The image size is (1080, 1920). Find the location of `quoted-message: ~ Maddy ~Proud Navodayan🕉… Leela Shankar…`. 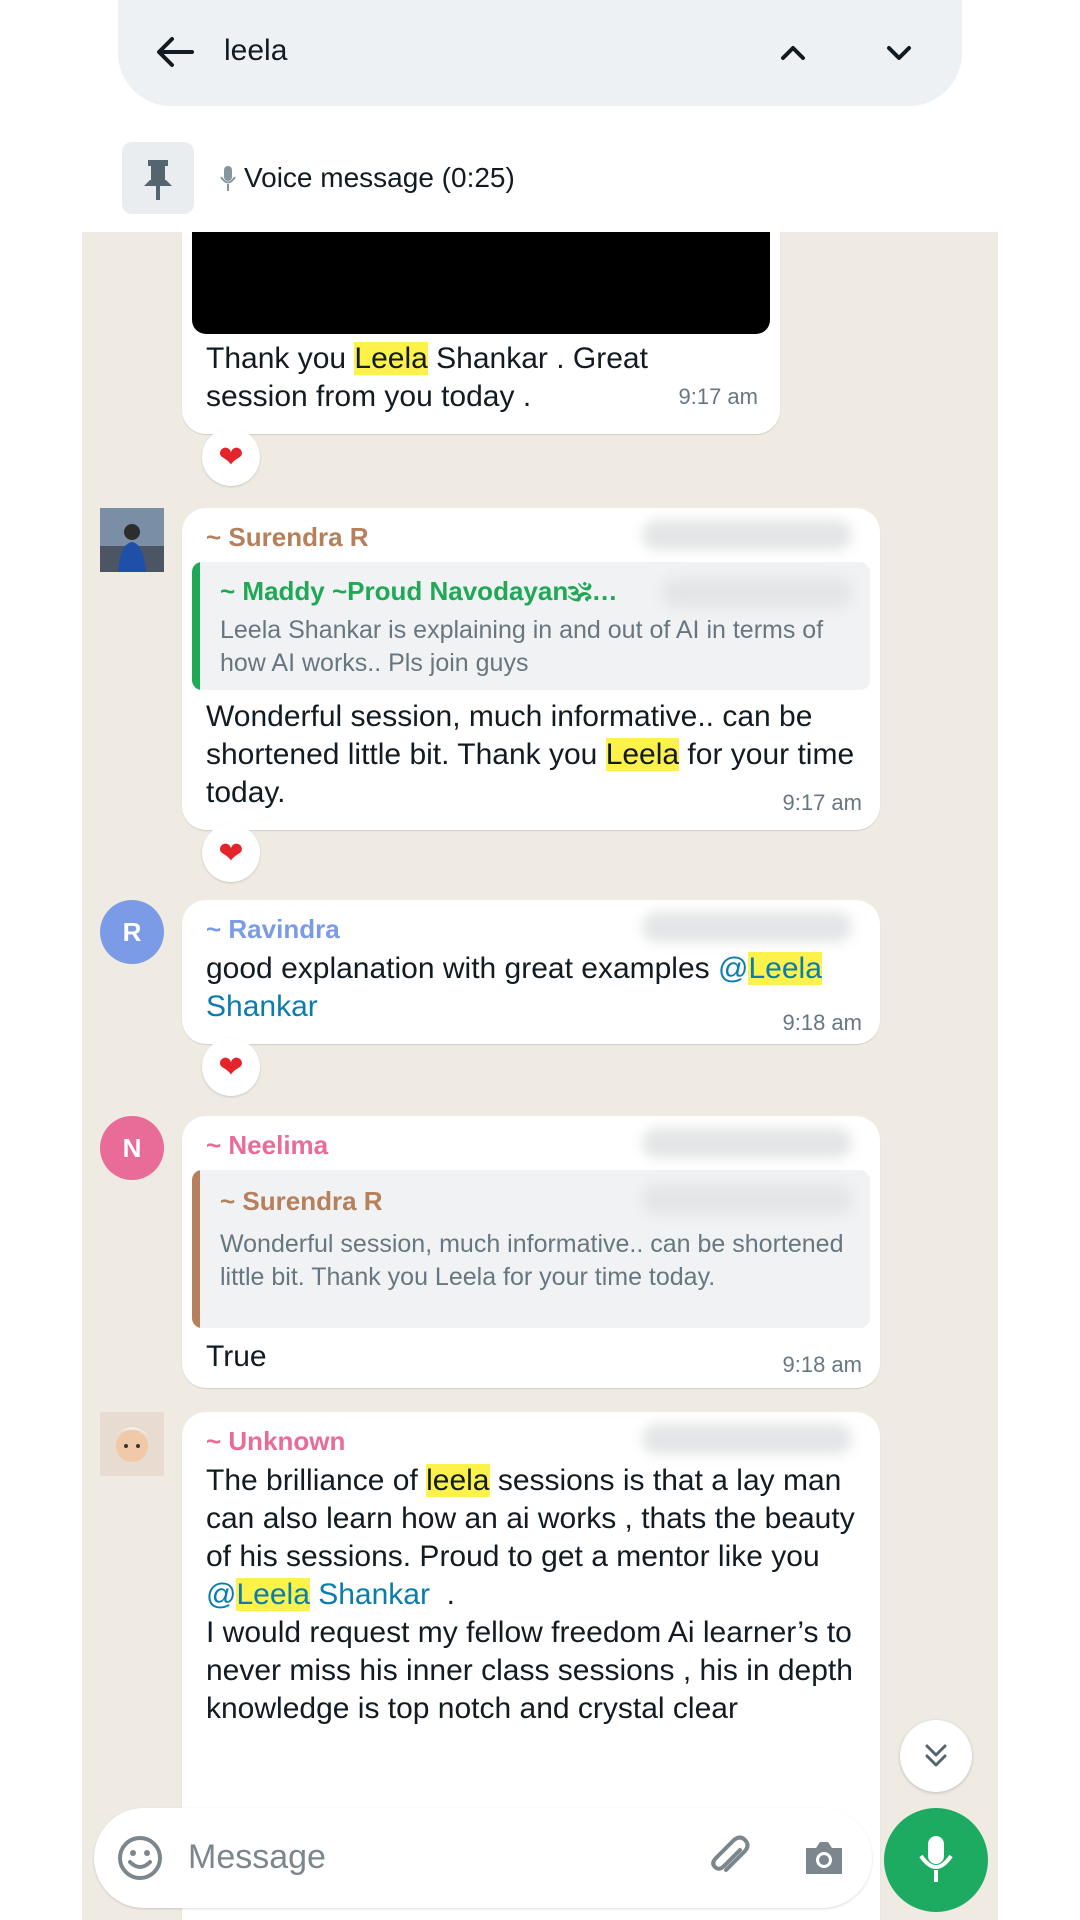

quoted-message: ~ Maddy ~Proud Navodayan🕉… Leela Shankar… is located at coordinates (531, 626).